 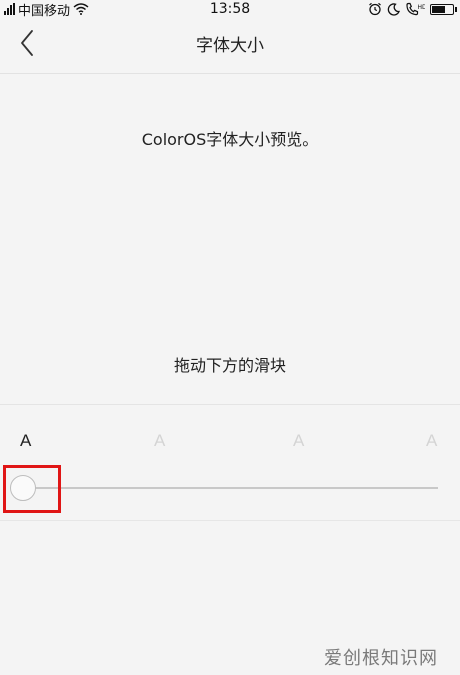 I want to click on font-size-slider-track, so click(x=230, y=488).